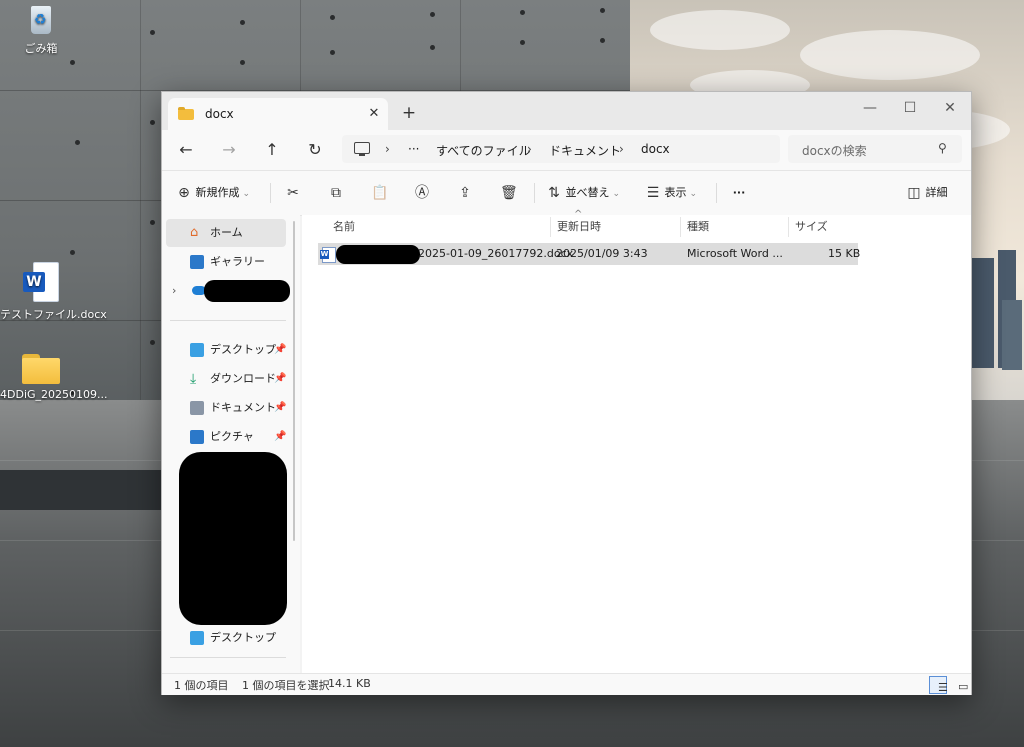 Image resolution: width=1024 pixels, height=747 pixels. What do you see at coordinates (698, 227) in the screenshot?
I see `column-header-type: 種類` at bounding box center [698, 227].